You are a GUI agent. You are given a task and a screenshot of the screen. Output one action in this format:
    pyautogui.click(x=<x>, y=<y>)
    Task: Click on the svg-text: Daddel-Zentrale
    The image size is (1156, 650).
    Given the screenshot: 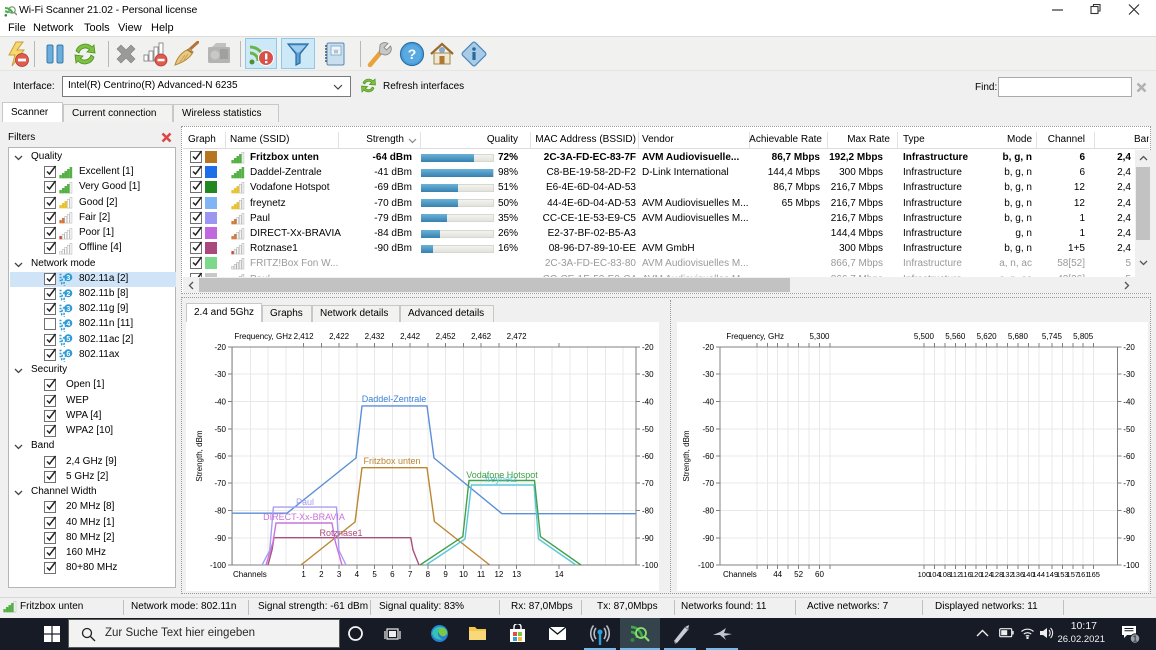 What is the action you would take?
    pyautogui.click(x=394, y=399)
    